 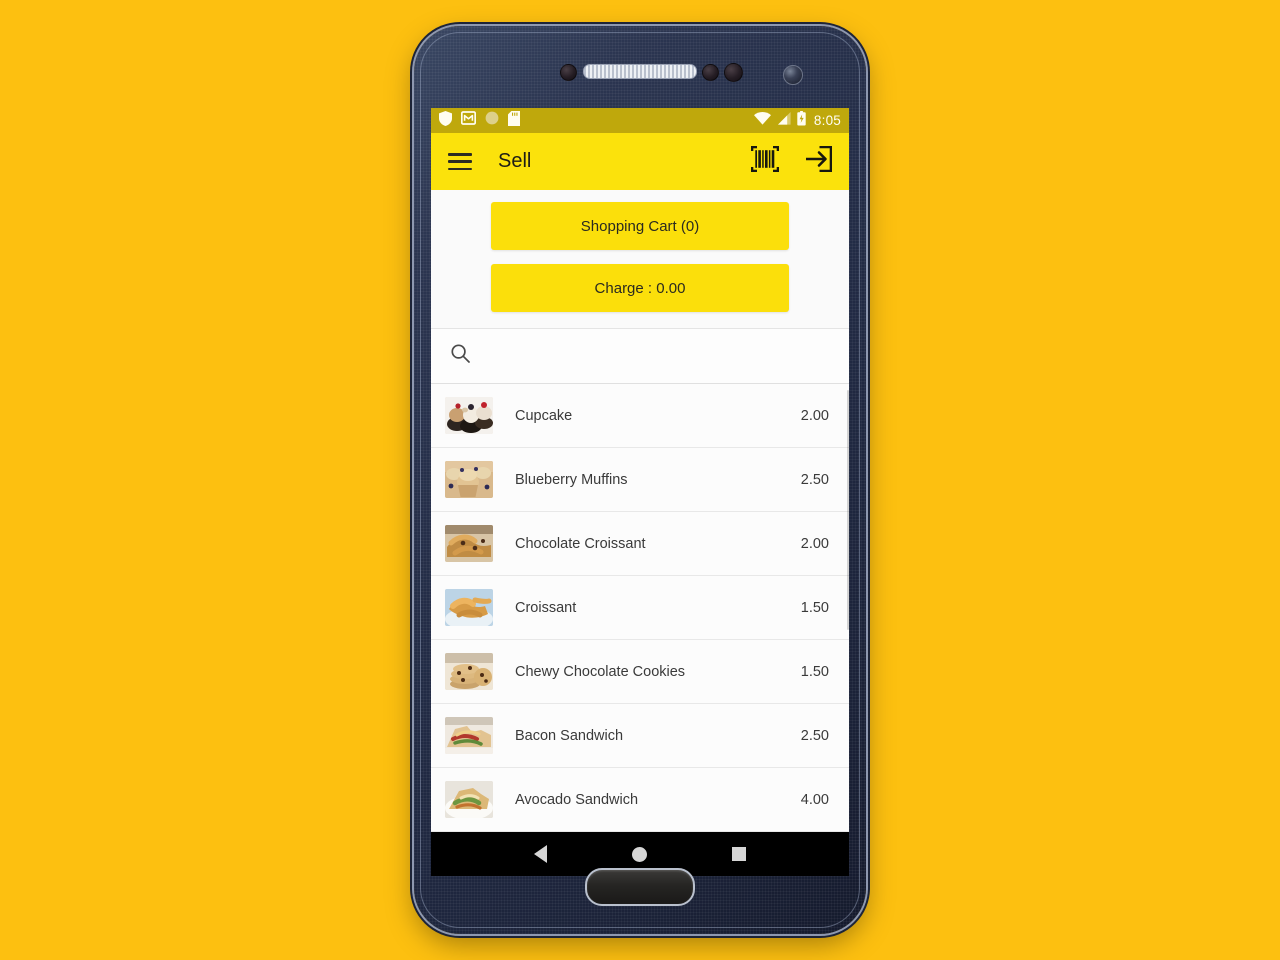 I want to click on sd-card-icon, so click(x=514, y=120).